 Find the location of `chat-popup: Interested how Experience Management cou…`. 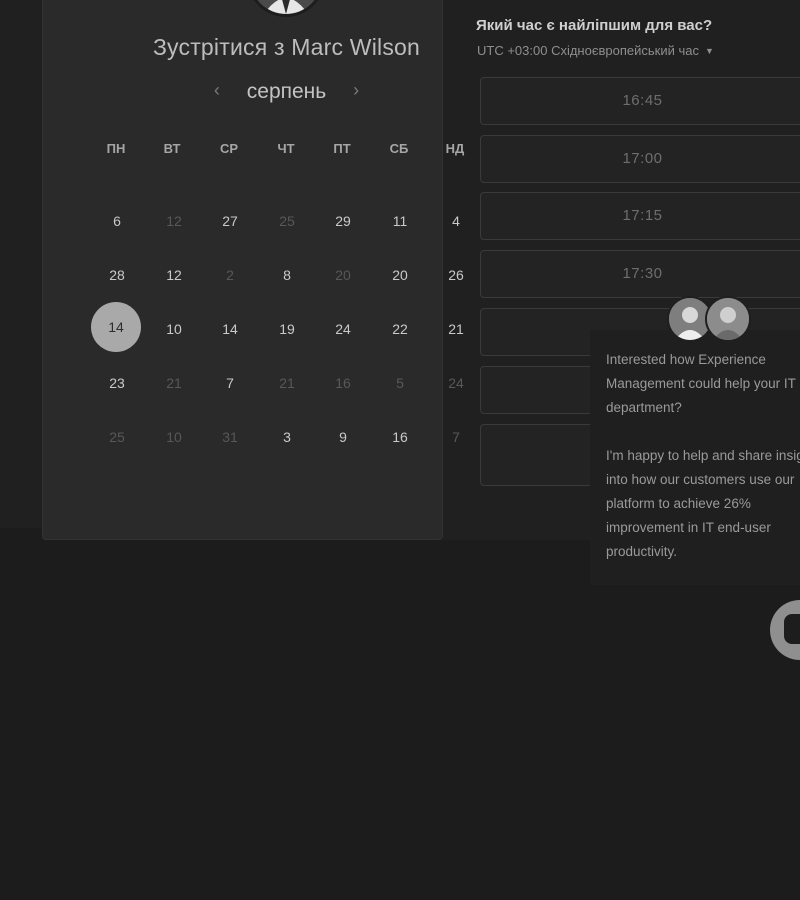

chat-popup: Interested how Experience Management cou… is located at coordinates (695, 440).